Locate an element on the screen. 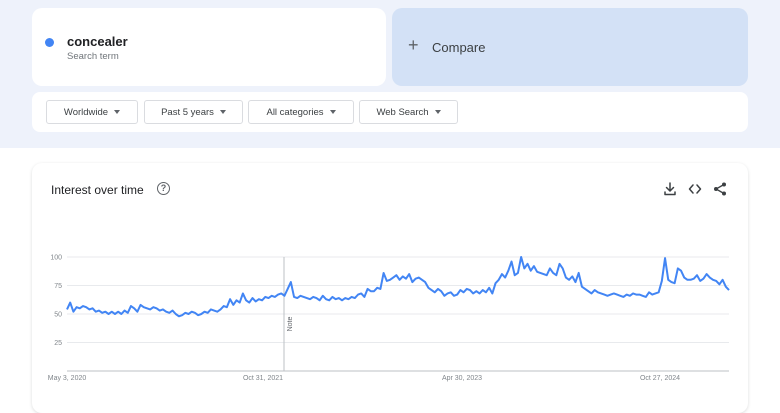 Image resolution: width=780 pixels, height=413 pixels. compare-button: + Compare is located at coordinates (570, 47).